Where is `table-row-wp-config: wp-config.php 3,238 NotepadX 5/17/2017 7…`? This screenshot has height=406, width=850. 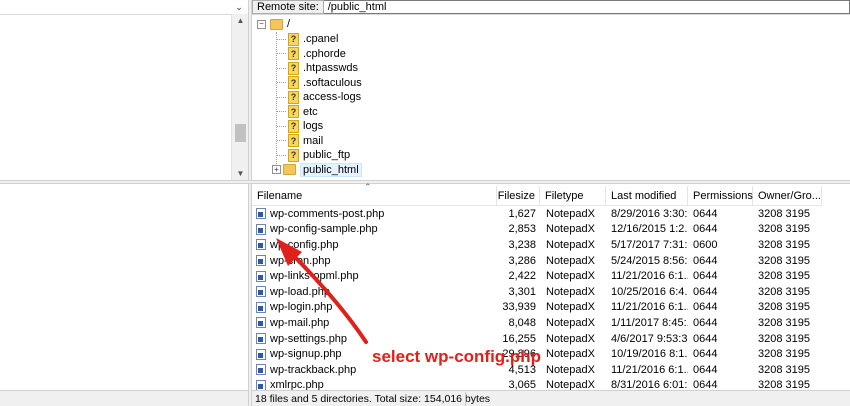
table-row-wp-config: wp-config.php 3,238 NotepadX 5/17/2017 7… is located at coordinates (537, 245).